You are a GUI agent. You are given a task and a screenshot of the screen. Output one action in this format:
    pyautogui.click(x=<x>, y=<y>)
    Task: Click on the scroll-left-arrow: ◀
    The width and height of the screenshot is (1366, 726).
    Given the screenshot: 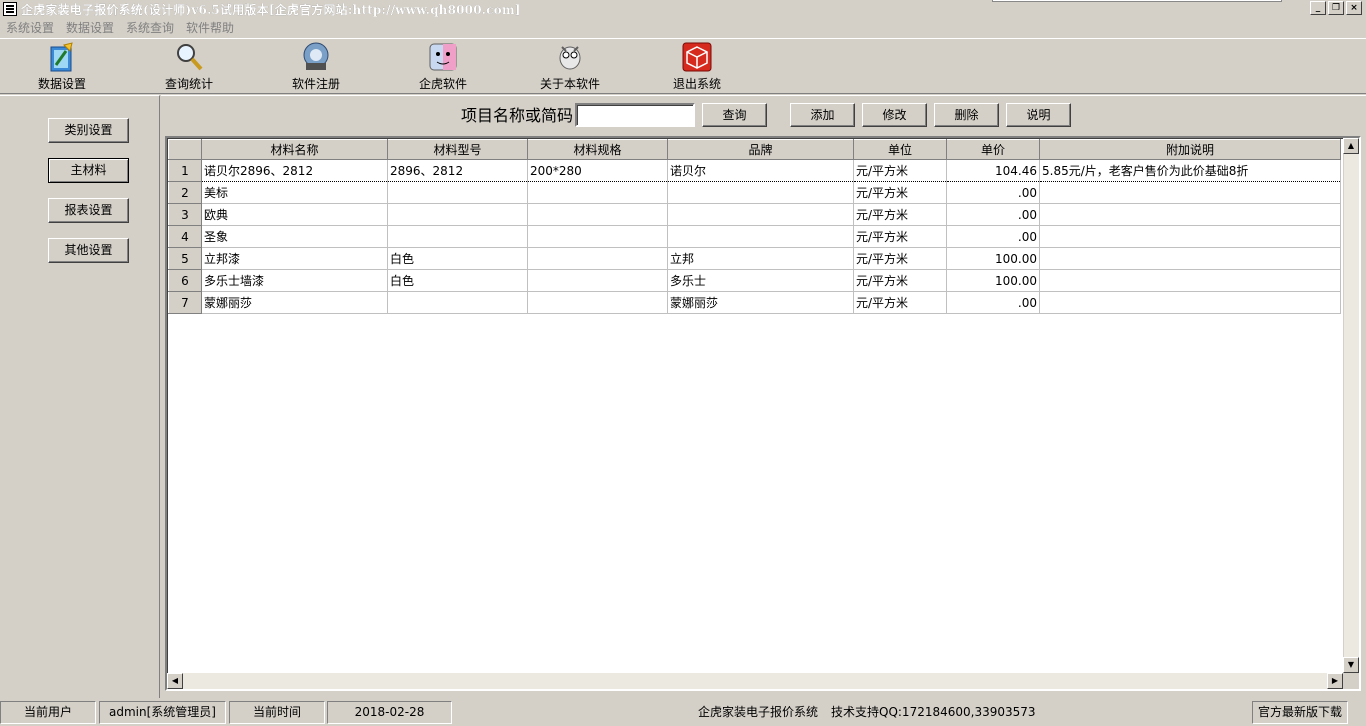 What is the action you would take?
    pyautogui.click(x=175, y=681)
    